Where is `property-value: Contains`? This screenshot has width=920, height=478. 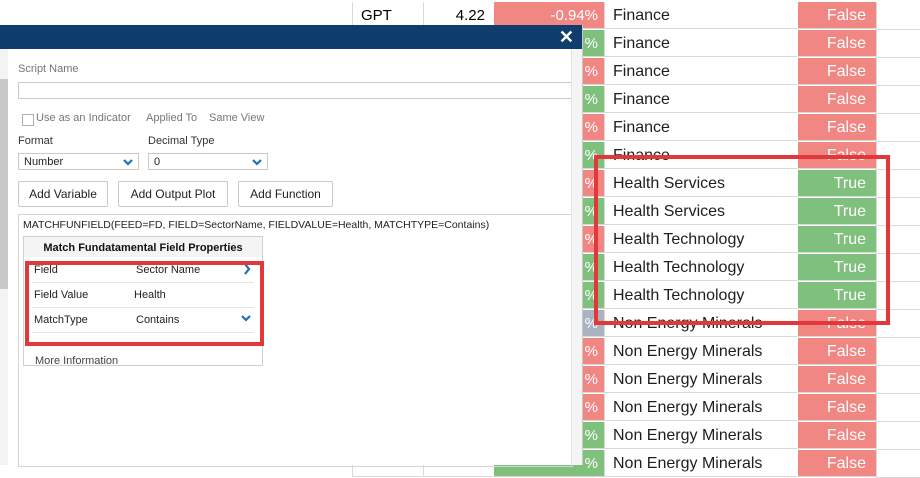
property-value: Contains is located at coordinates (157, 320).